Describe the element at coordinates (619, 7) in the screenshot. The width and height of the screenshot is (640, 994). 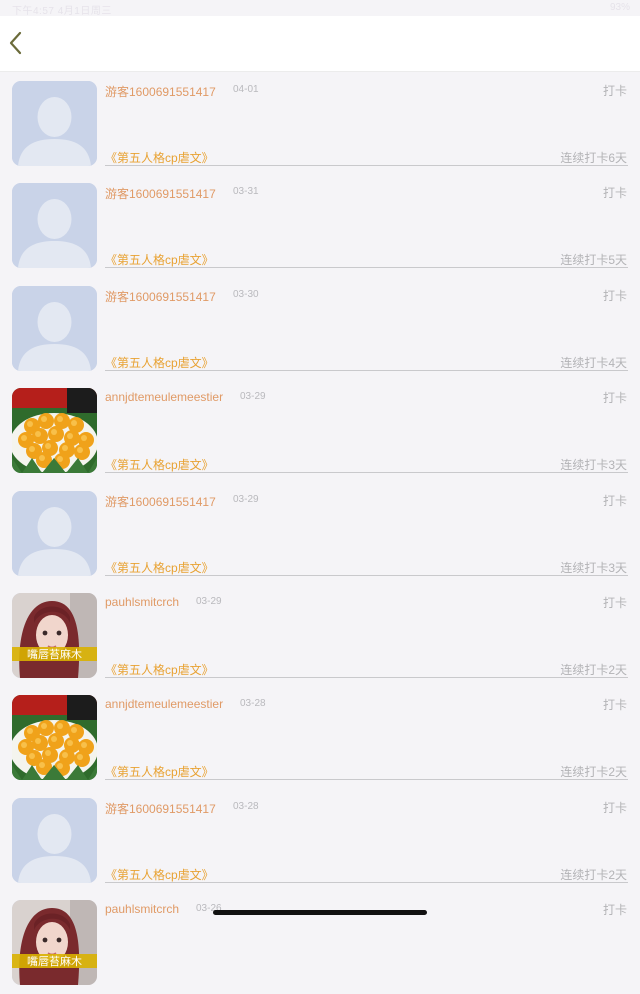
I see `battery-status: 93%` at that location.